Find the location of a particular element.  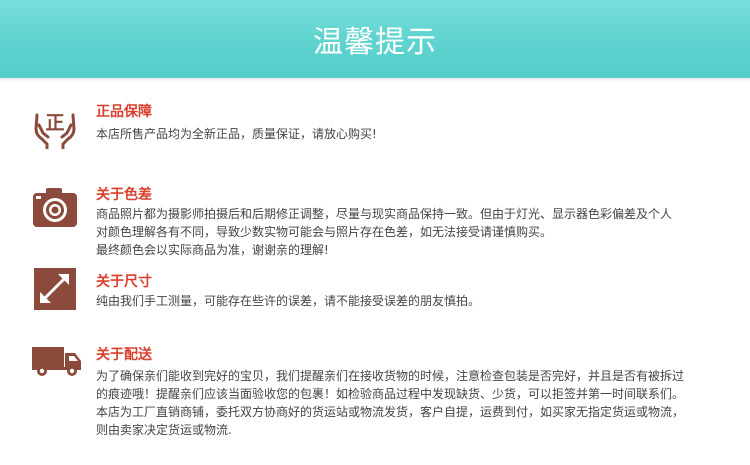

section-body: 纯由我们手工测量，可能存在些许的误差，请不能接受误差的朋友慎拍。 is located at coordinates (406, 301).